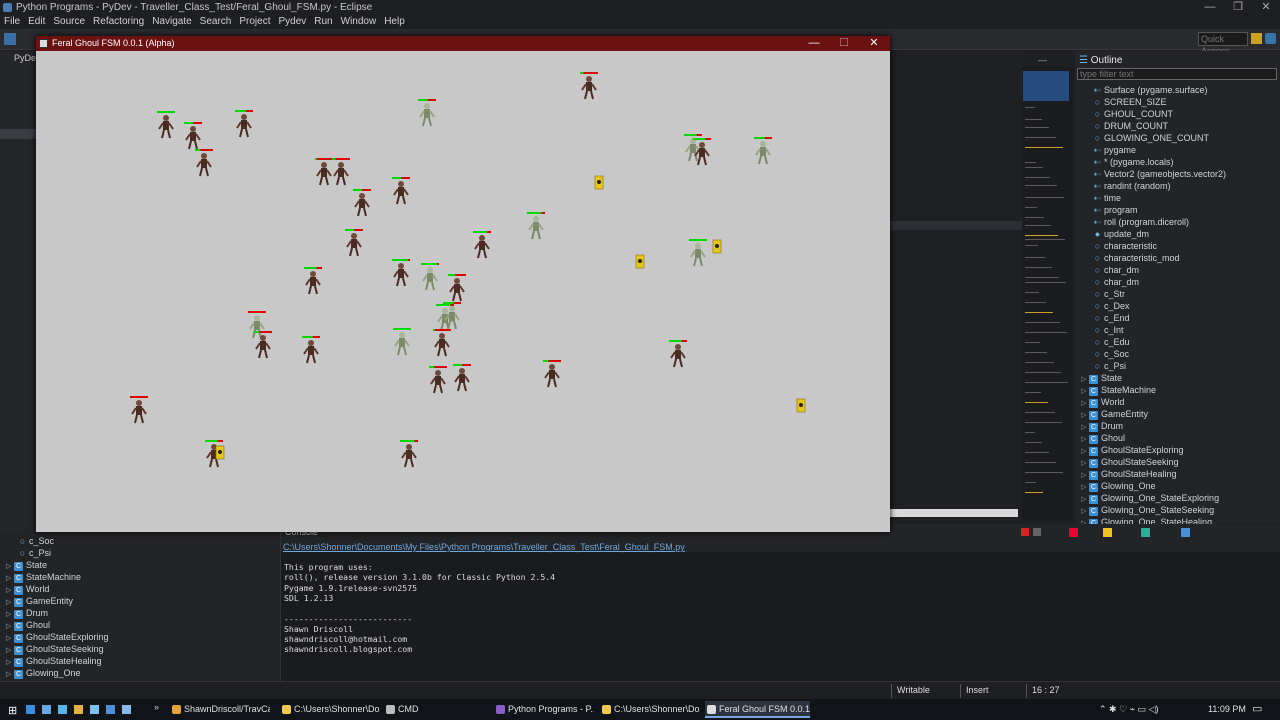 The width and height of the screenshot is (1280, 720). What do you see at coordinates (1227, 709) in the screenshot?
I see `taskbar-clock: 11:09 PM` at bounding box center [1227, 709].